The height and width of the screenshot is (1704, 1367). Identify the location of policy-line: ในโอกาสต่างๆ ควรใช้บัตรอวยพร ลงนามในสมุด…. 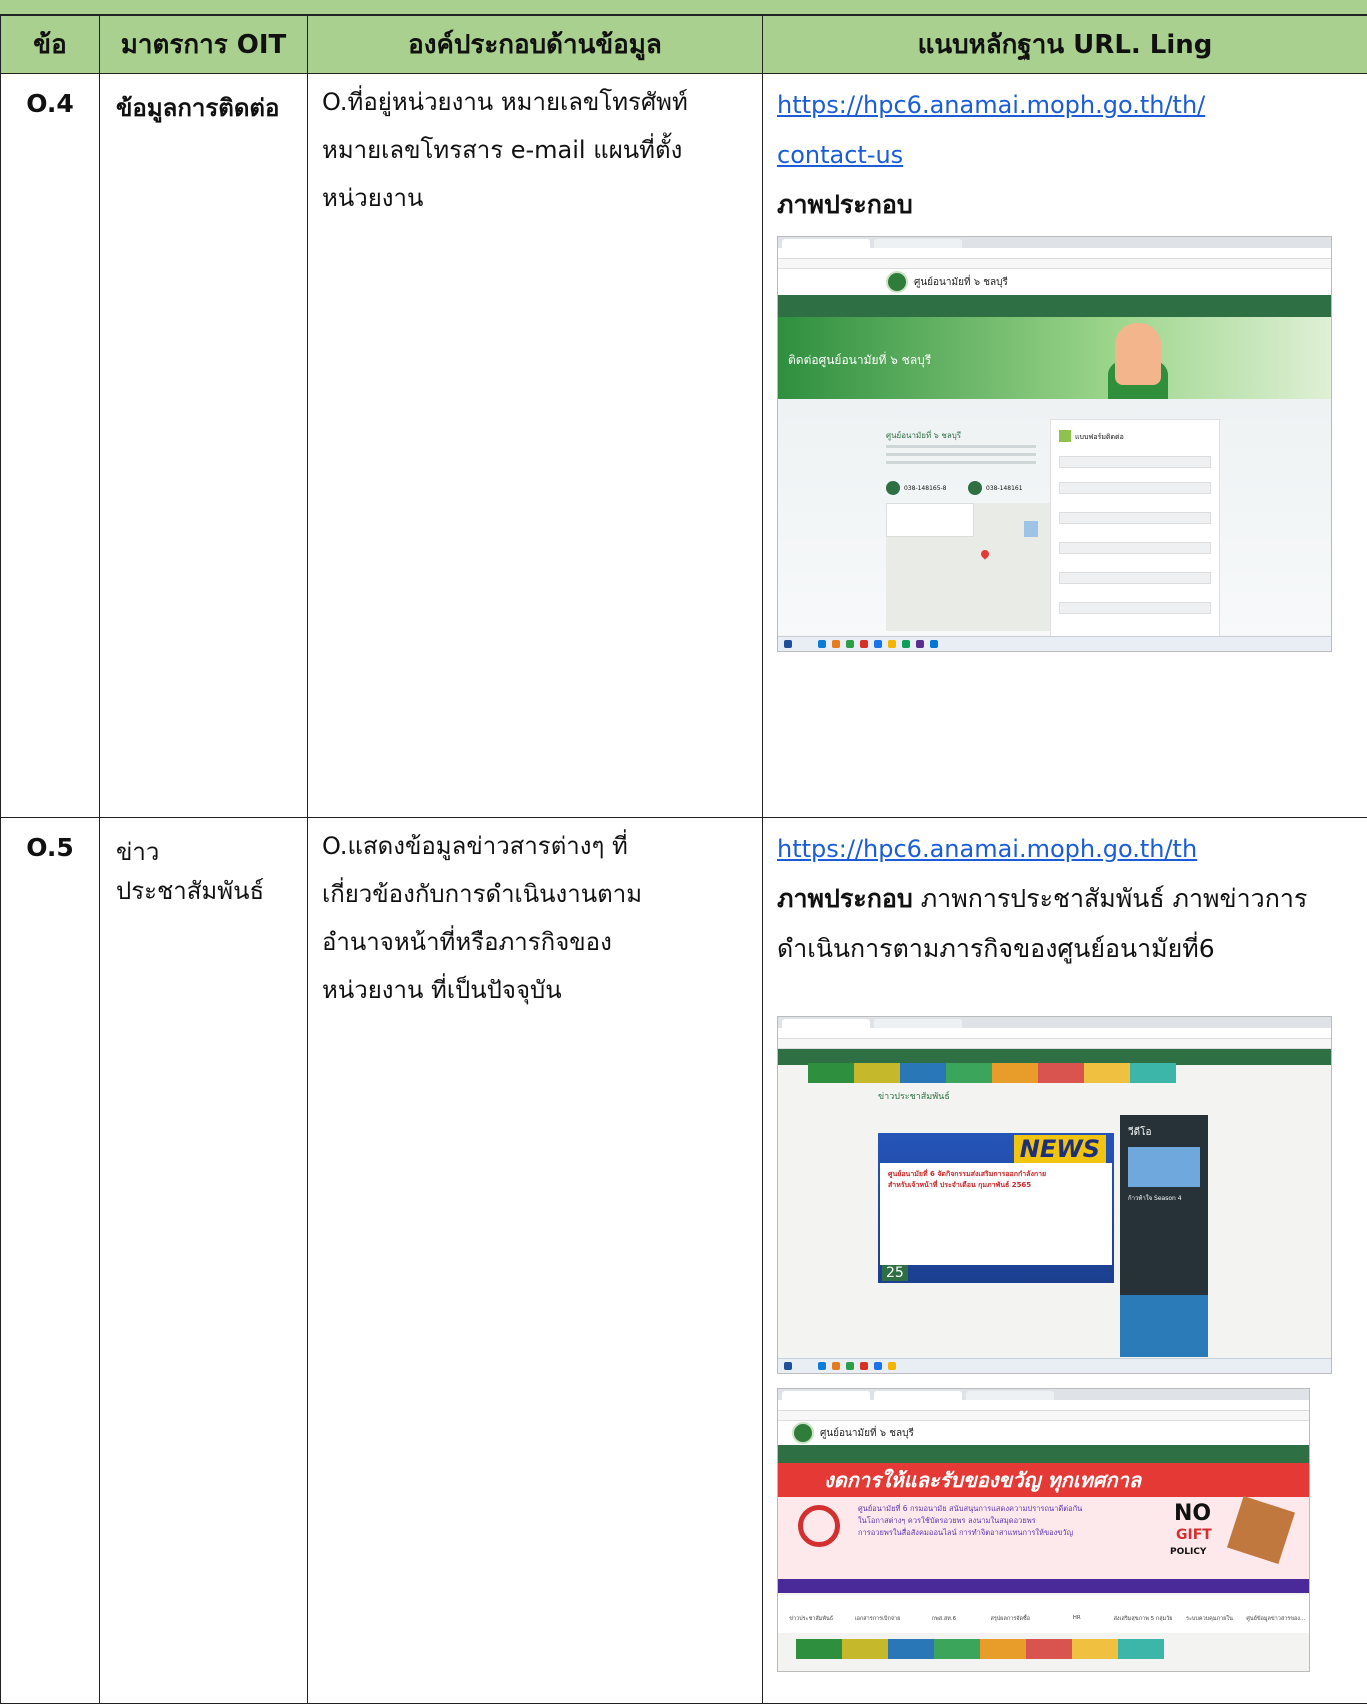
(1013, 1521).